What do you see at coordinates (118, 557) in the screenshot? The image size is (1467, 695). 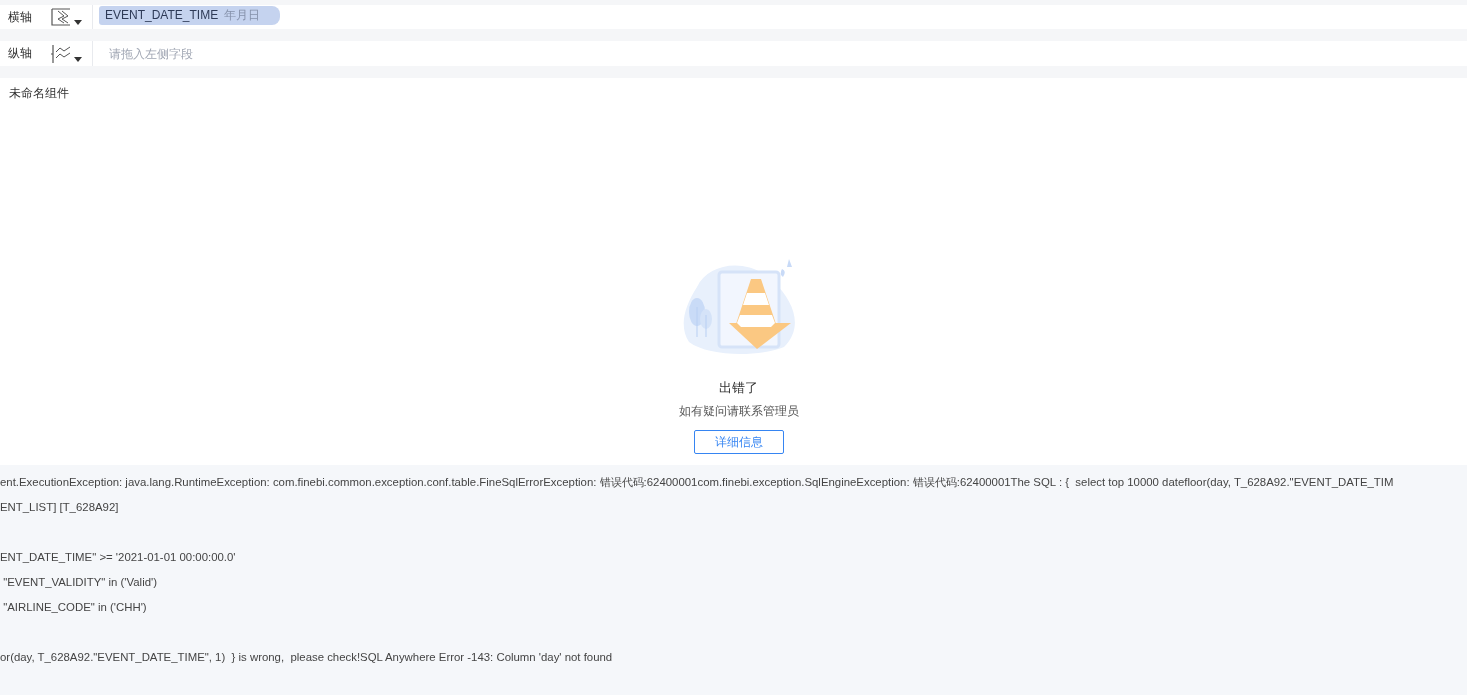 I see `error-log-line: ENT_DATE_TIME" >= '2021-01-01 00:00:00.0'` at bounding box center [118, 557].